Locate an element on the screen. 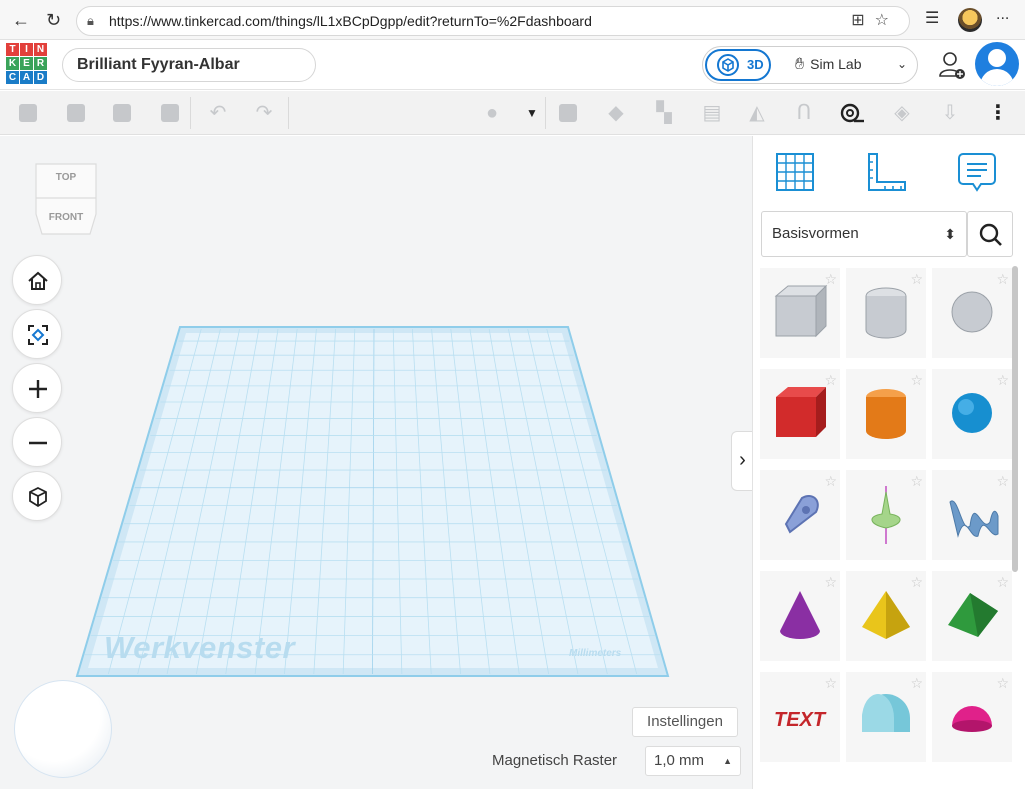 This screenshot has height=789, width=1025. caret-down-icon: ▼ is located at coordinates (532, 113).